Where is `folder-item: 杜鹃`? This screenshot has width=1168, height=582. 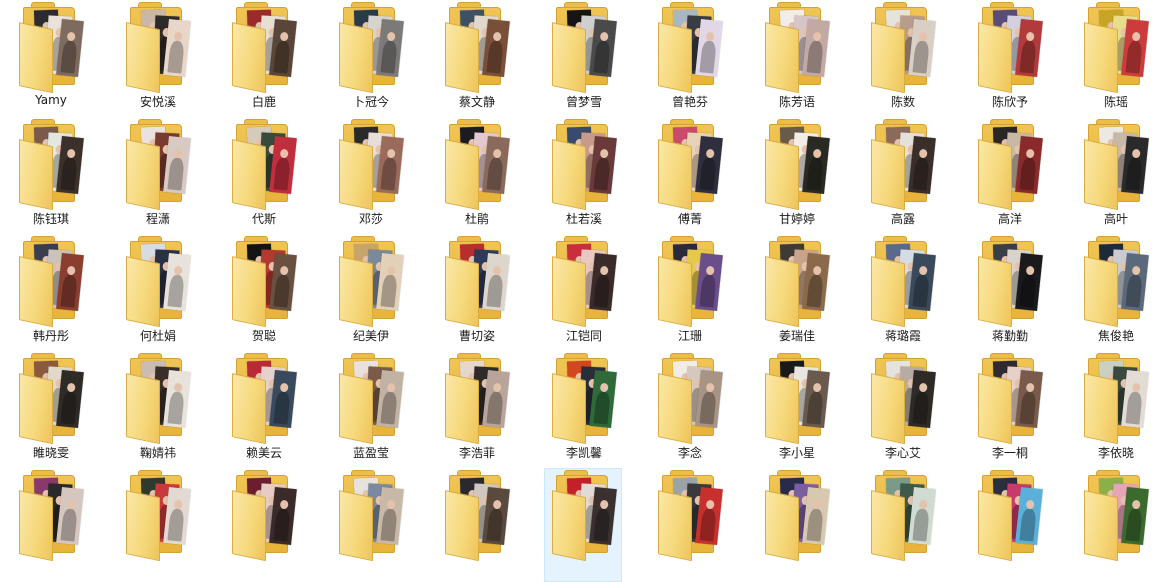 folder-item: 杜鹃 is located at coordinates (476, 174).